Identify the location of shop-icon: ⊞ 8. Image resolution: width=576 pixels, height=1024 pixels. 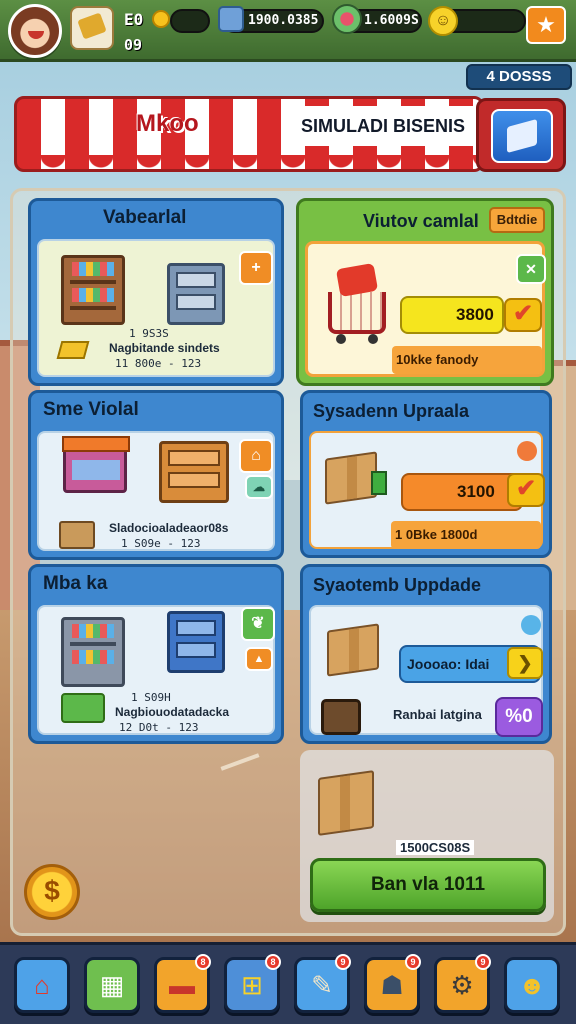
(252, 983).